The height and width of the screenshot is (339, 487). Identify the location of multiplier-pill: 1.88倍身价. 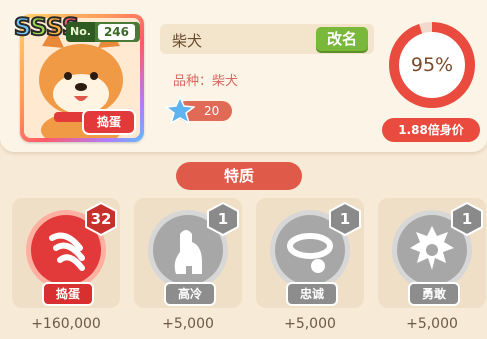
(431, 130).